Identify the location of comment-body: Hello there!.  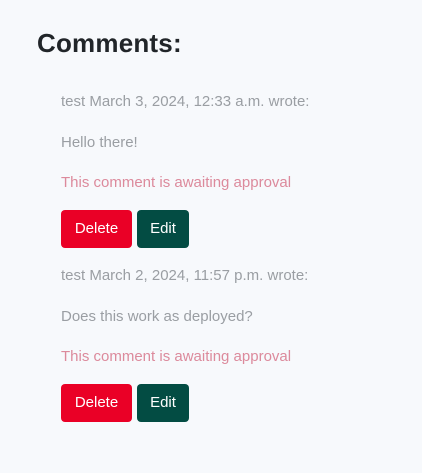
(99, 142).